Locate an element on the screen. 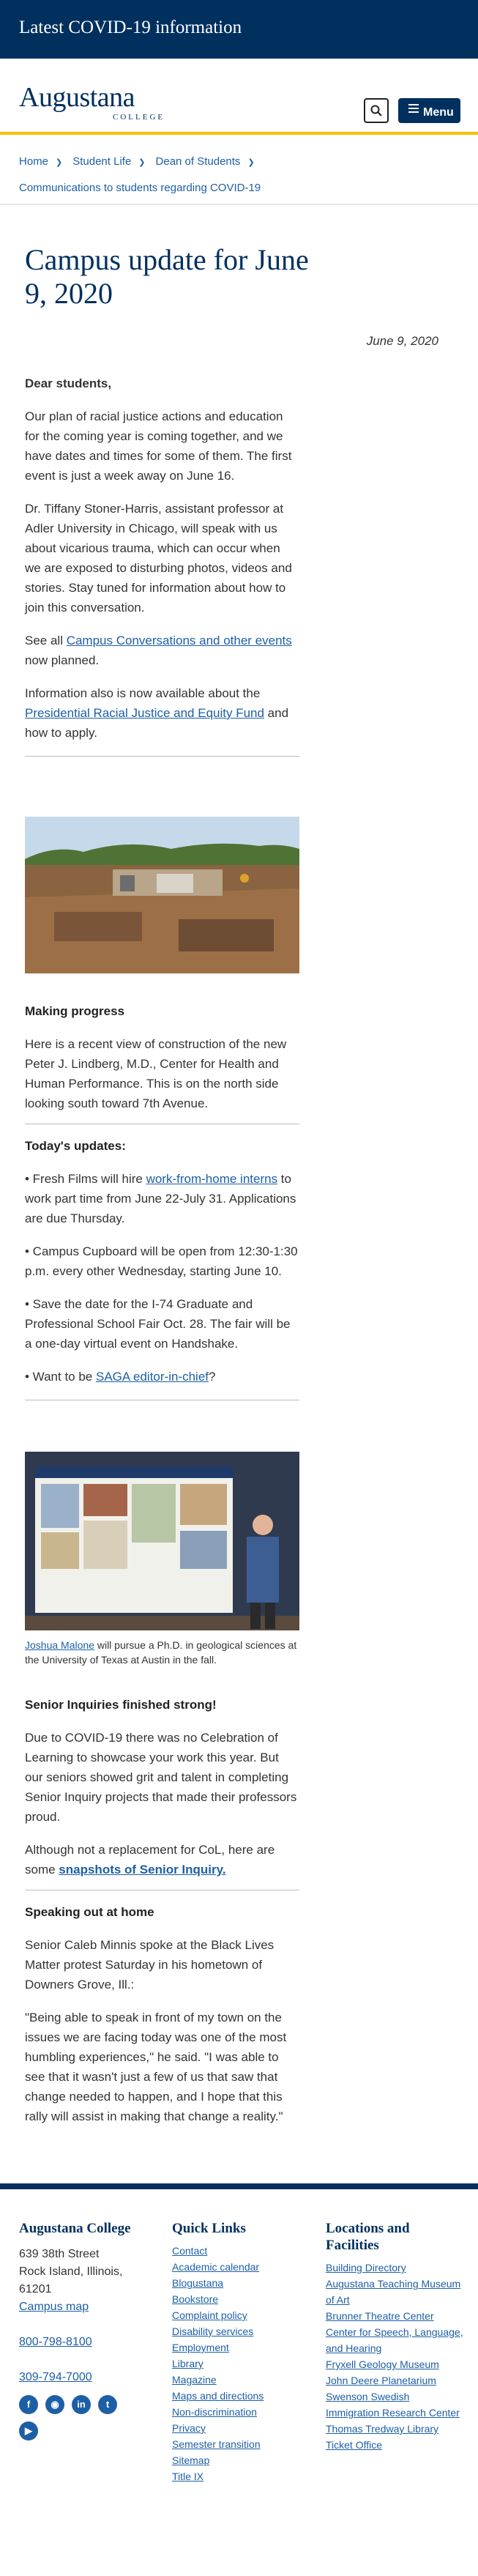 This screenshot has height=2576, width=478. covid-alert-bar: Latest COVID-19 information is located at coordinates (239, 29).